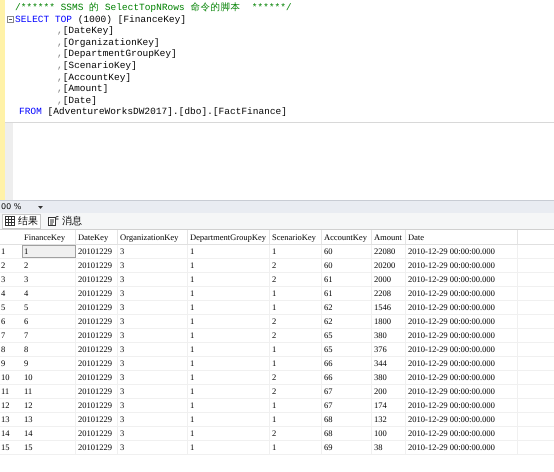  I want to click on table-cell: 4, so click(49, 293).